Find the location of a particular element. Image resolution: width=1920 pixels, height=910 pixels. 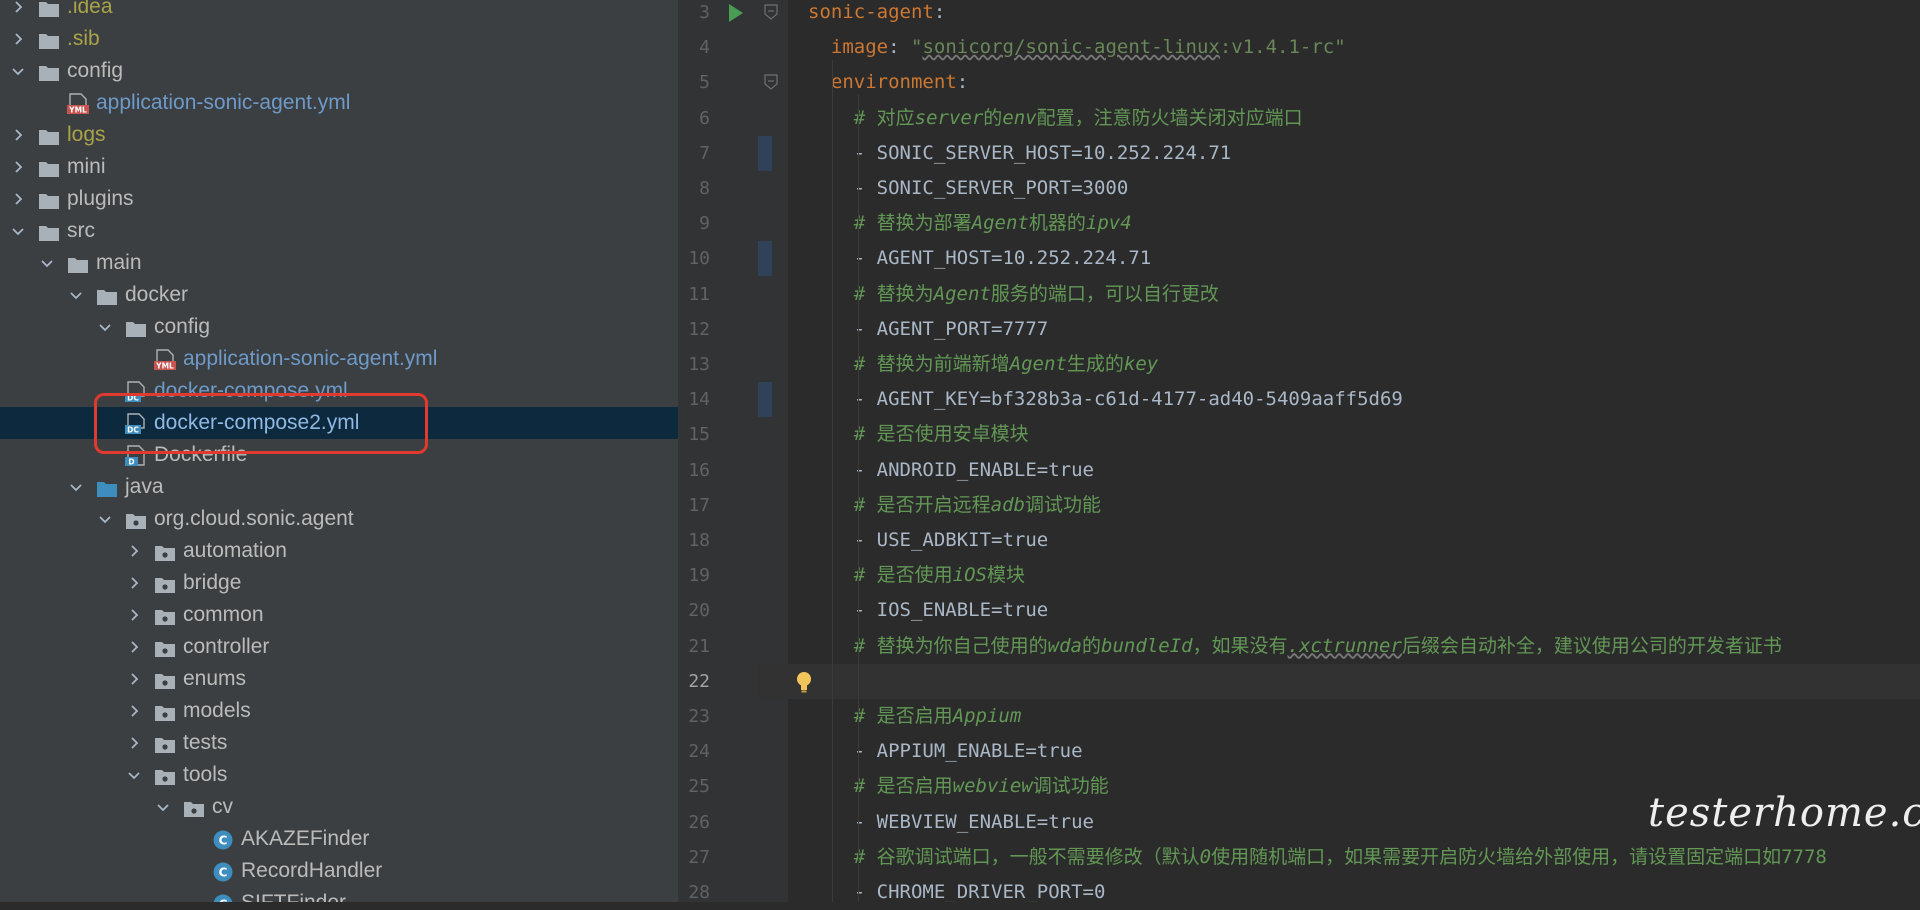

highlight-box is located at coordinates (261, 423).